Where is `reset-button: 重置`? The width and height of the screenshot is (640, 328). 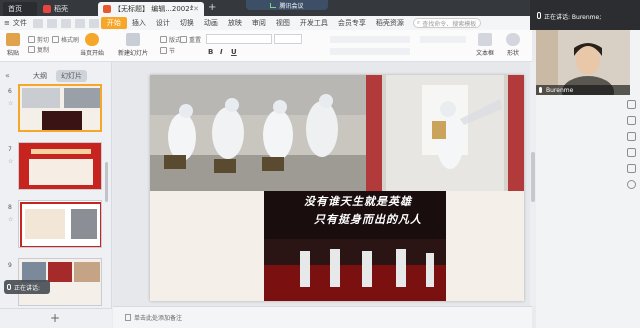 reset-button: 重置 is located at coordinates (190, 39).